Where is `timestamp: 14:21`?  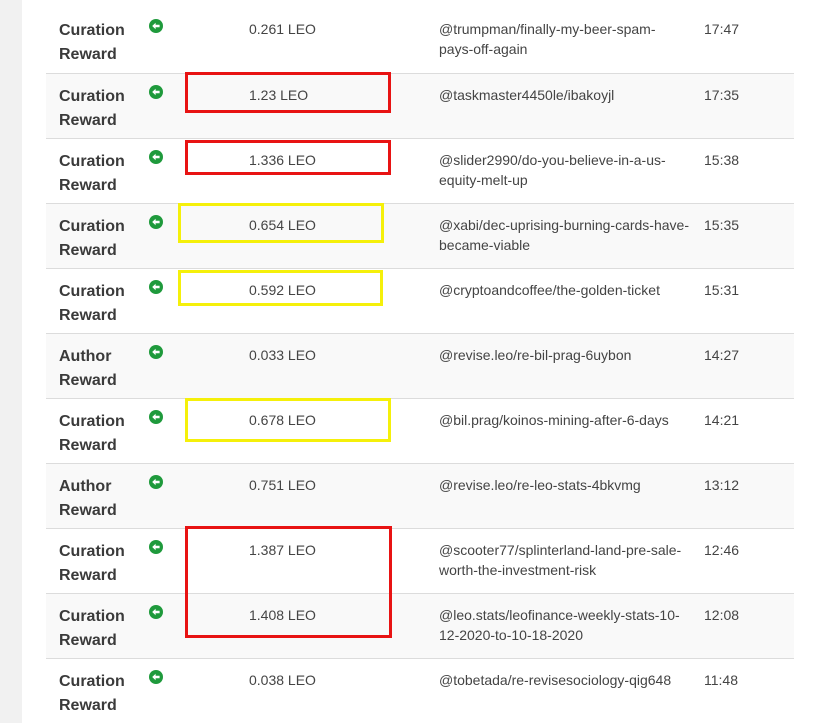 timestamp: 14:21 is located at coordinates (722, 420).